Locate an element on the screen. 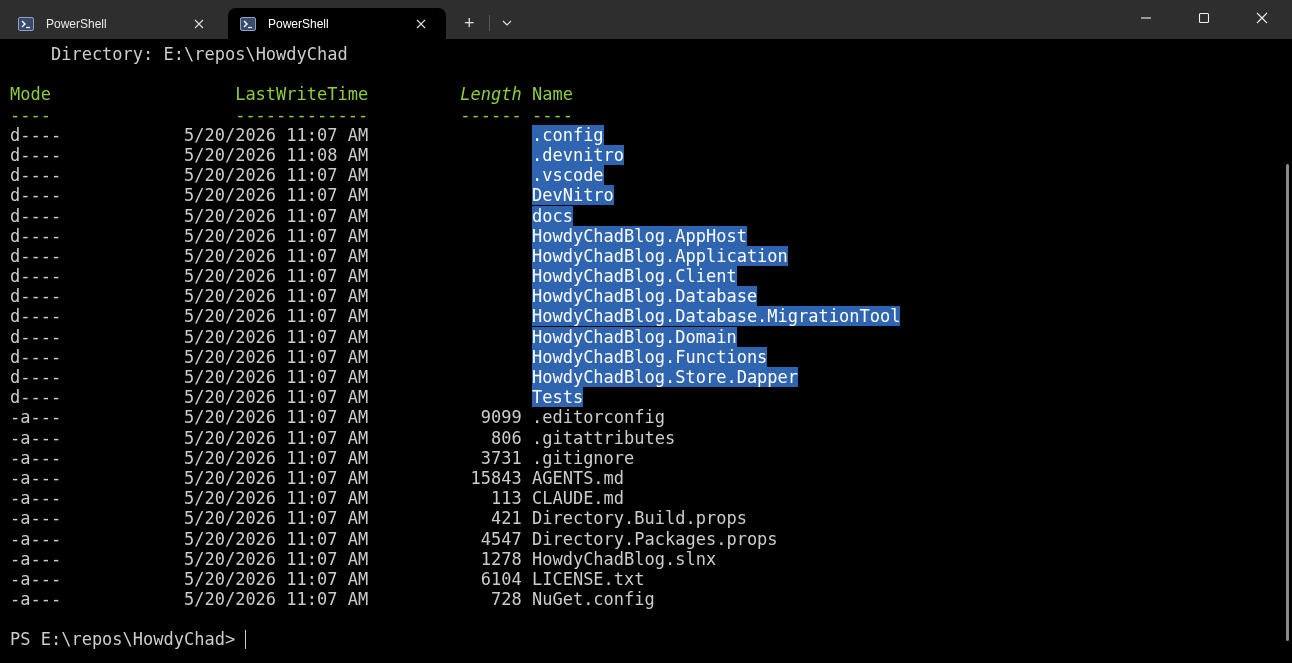 The image size is (1292, 663). name-cell: HowdyChadBlog.Functions is located at coordinates (649, 356).